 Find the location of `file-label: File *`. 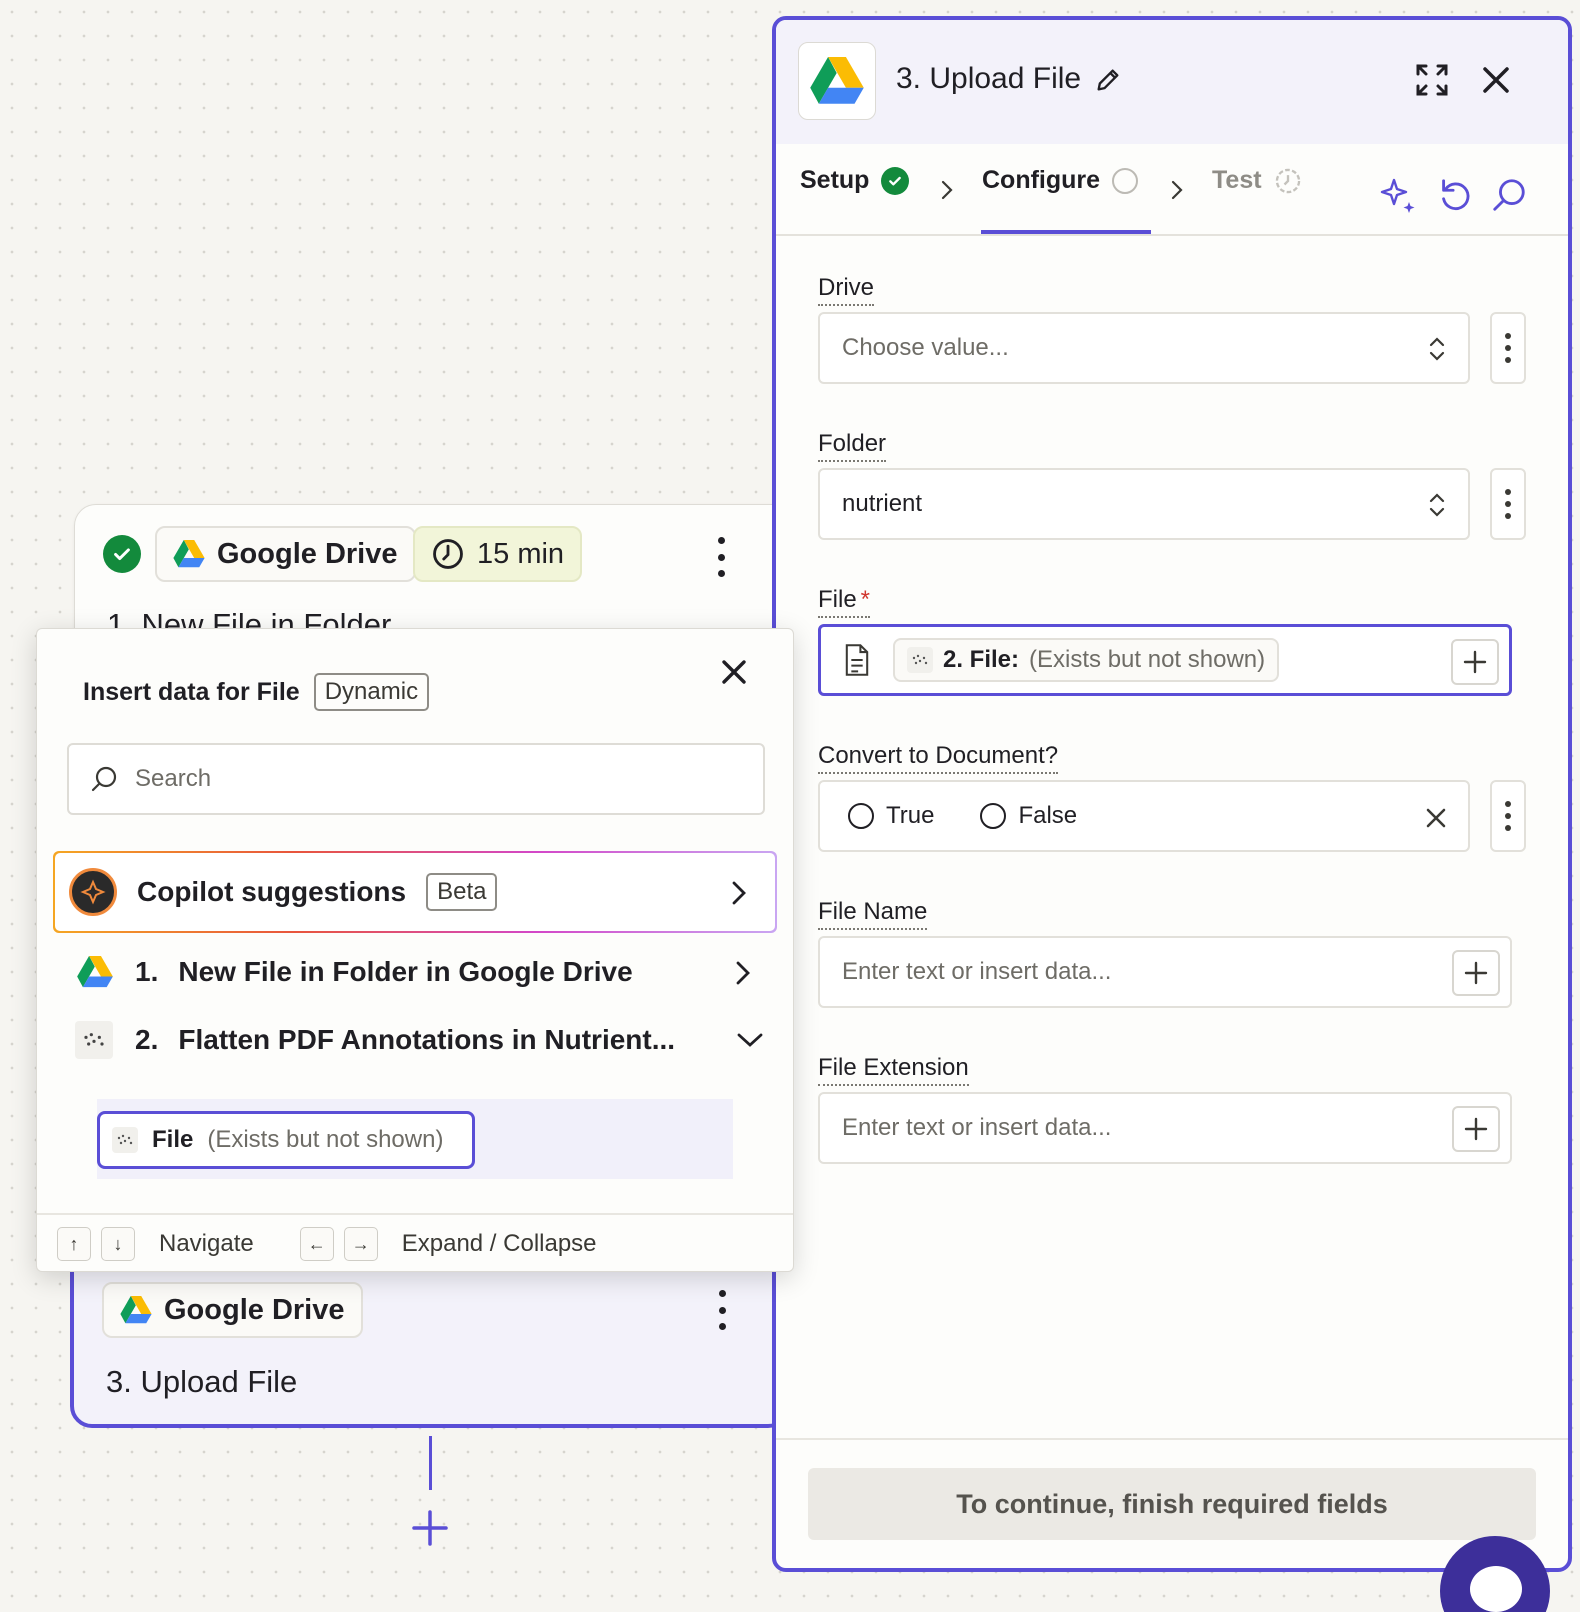

file-label: File * is located at coordinates (844, 602).